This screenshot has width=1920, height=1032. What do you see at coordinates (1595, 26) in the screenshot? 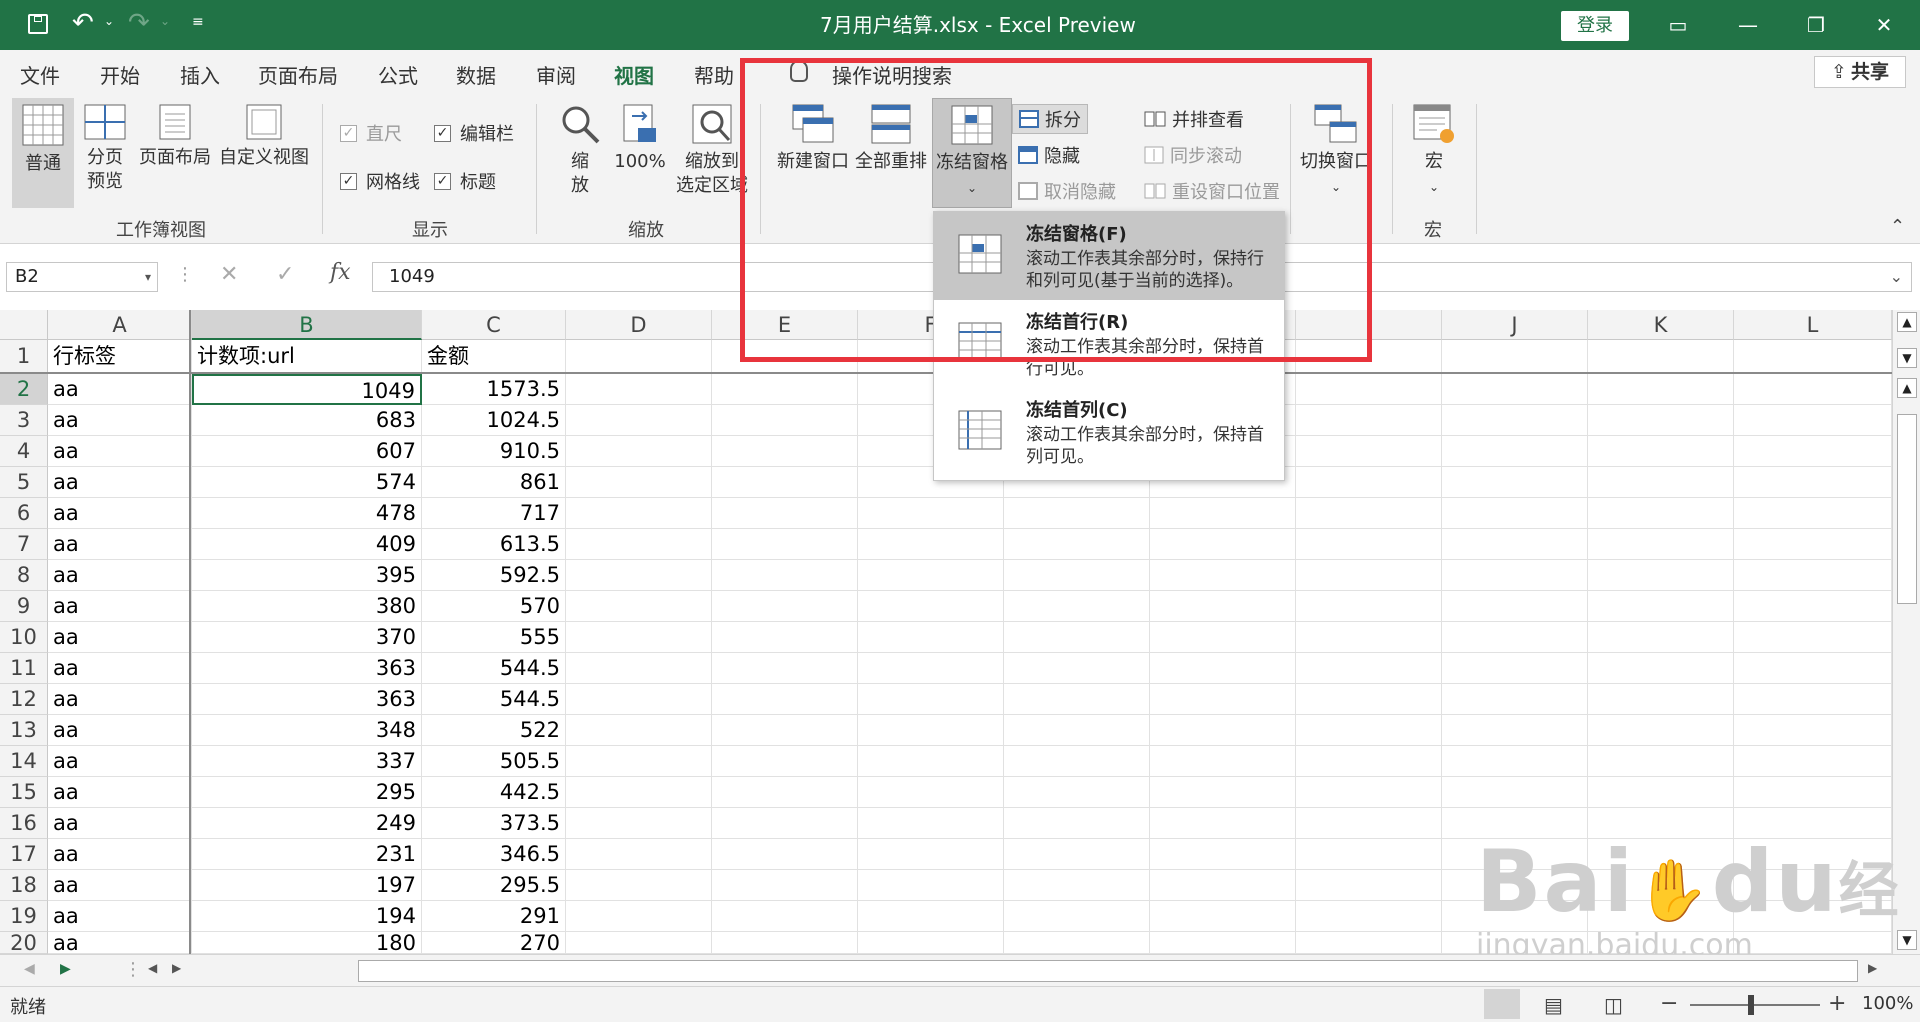
I see `login-button: 登录` at bounding box center [1595, 26].